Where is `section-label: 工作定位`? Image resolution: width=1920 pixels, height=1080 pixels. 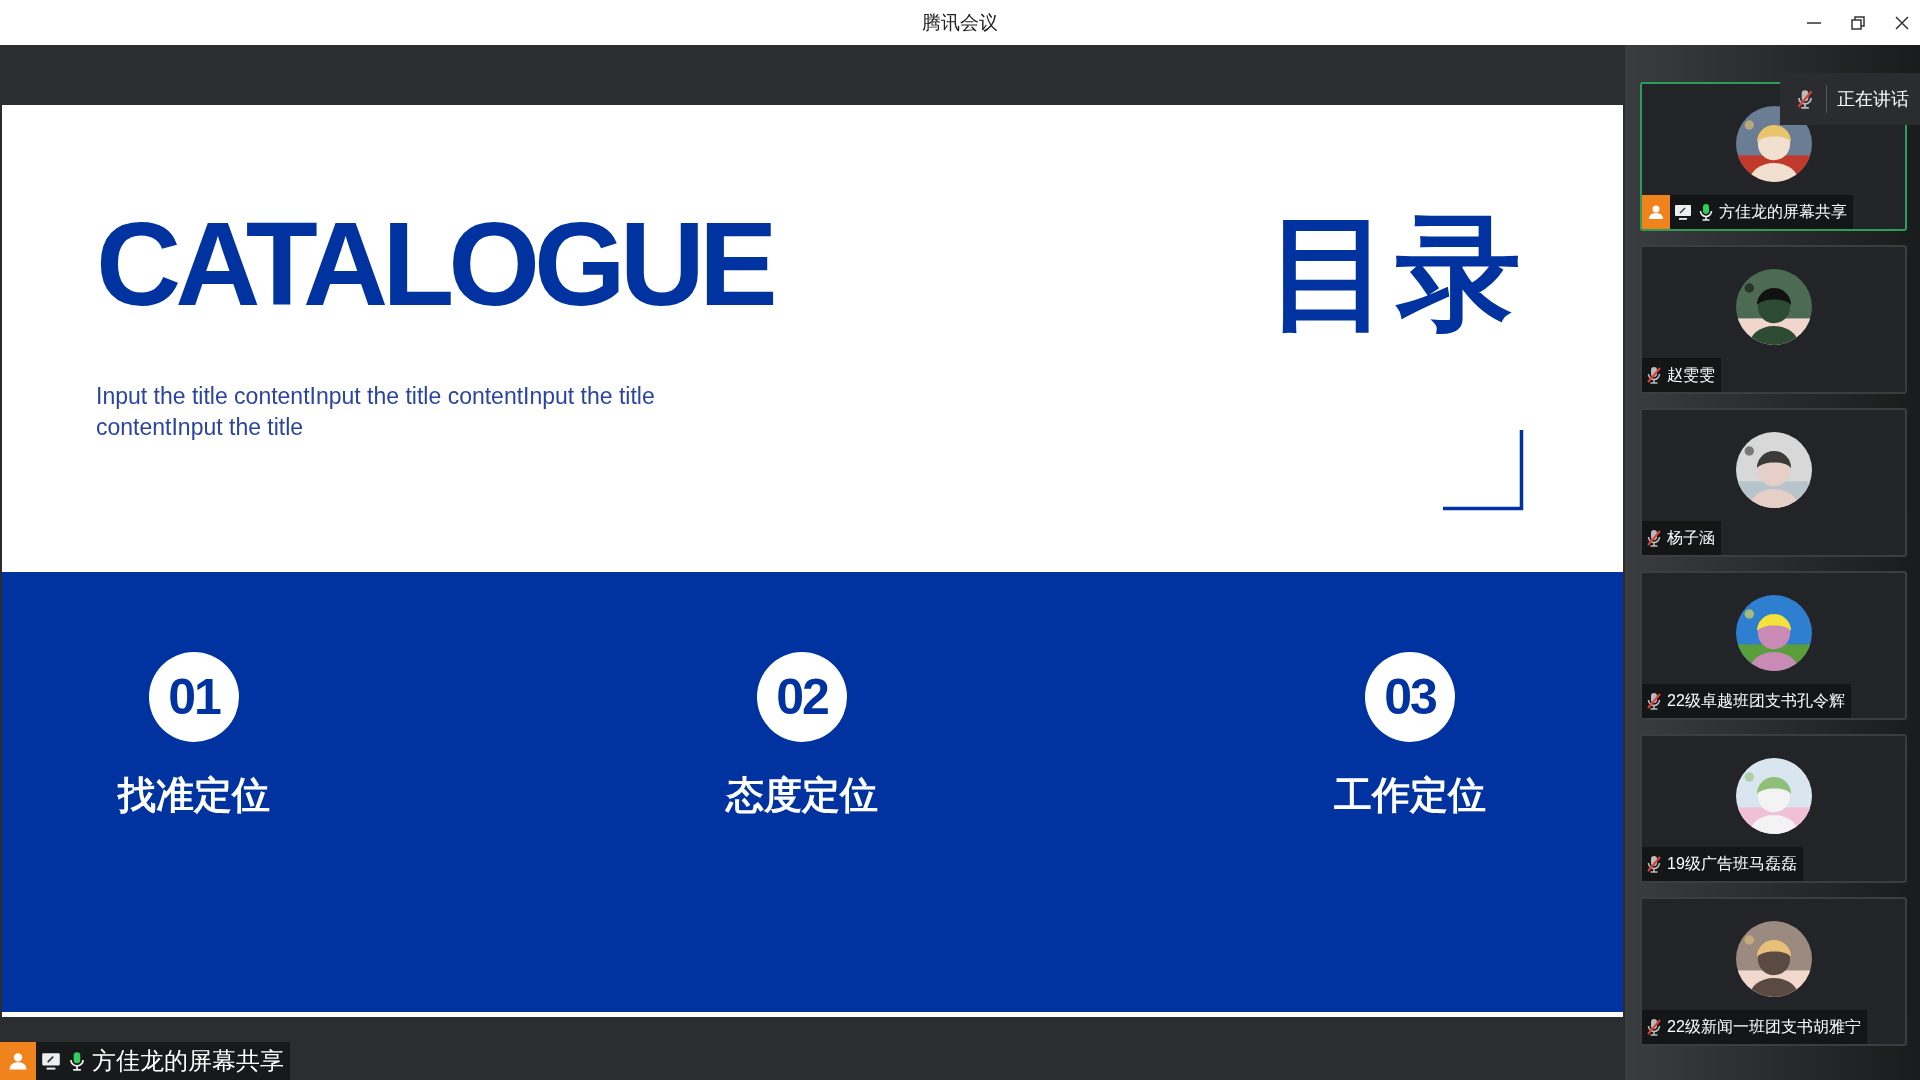
section-label: 工作定位 is located at coordinates (1410, 795).